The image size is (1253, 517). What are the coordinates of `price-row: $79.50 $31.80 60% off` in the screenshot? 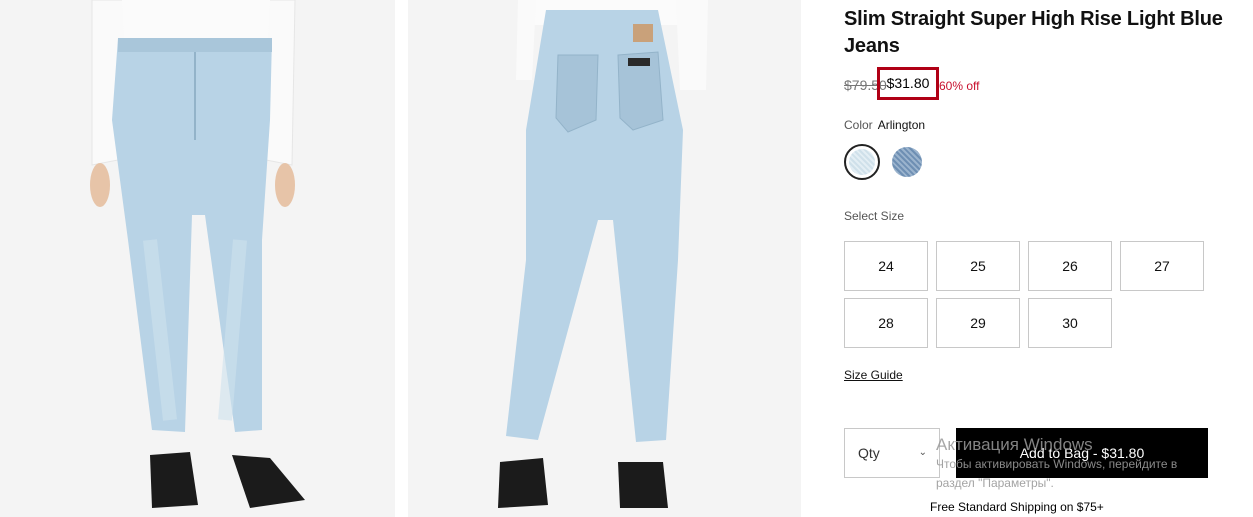 It's located at (1044, 83).